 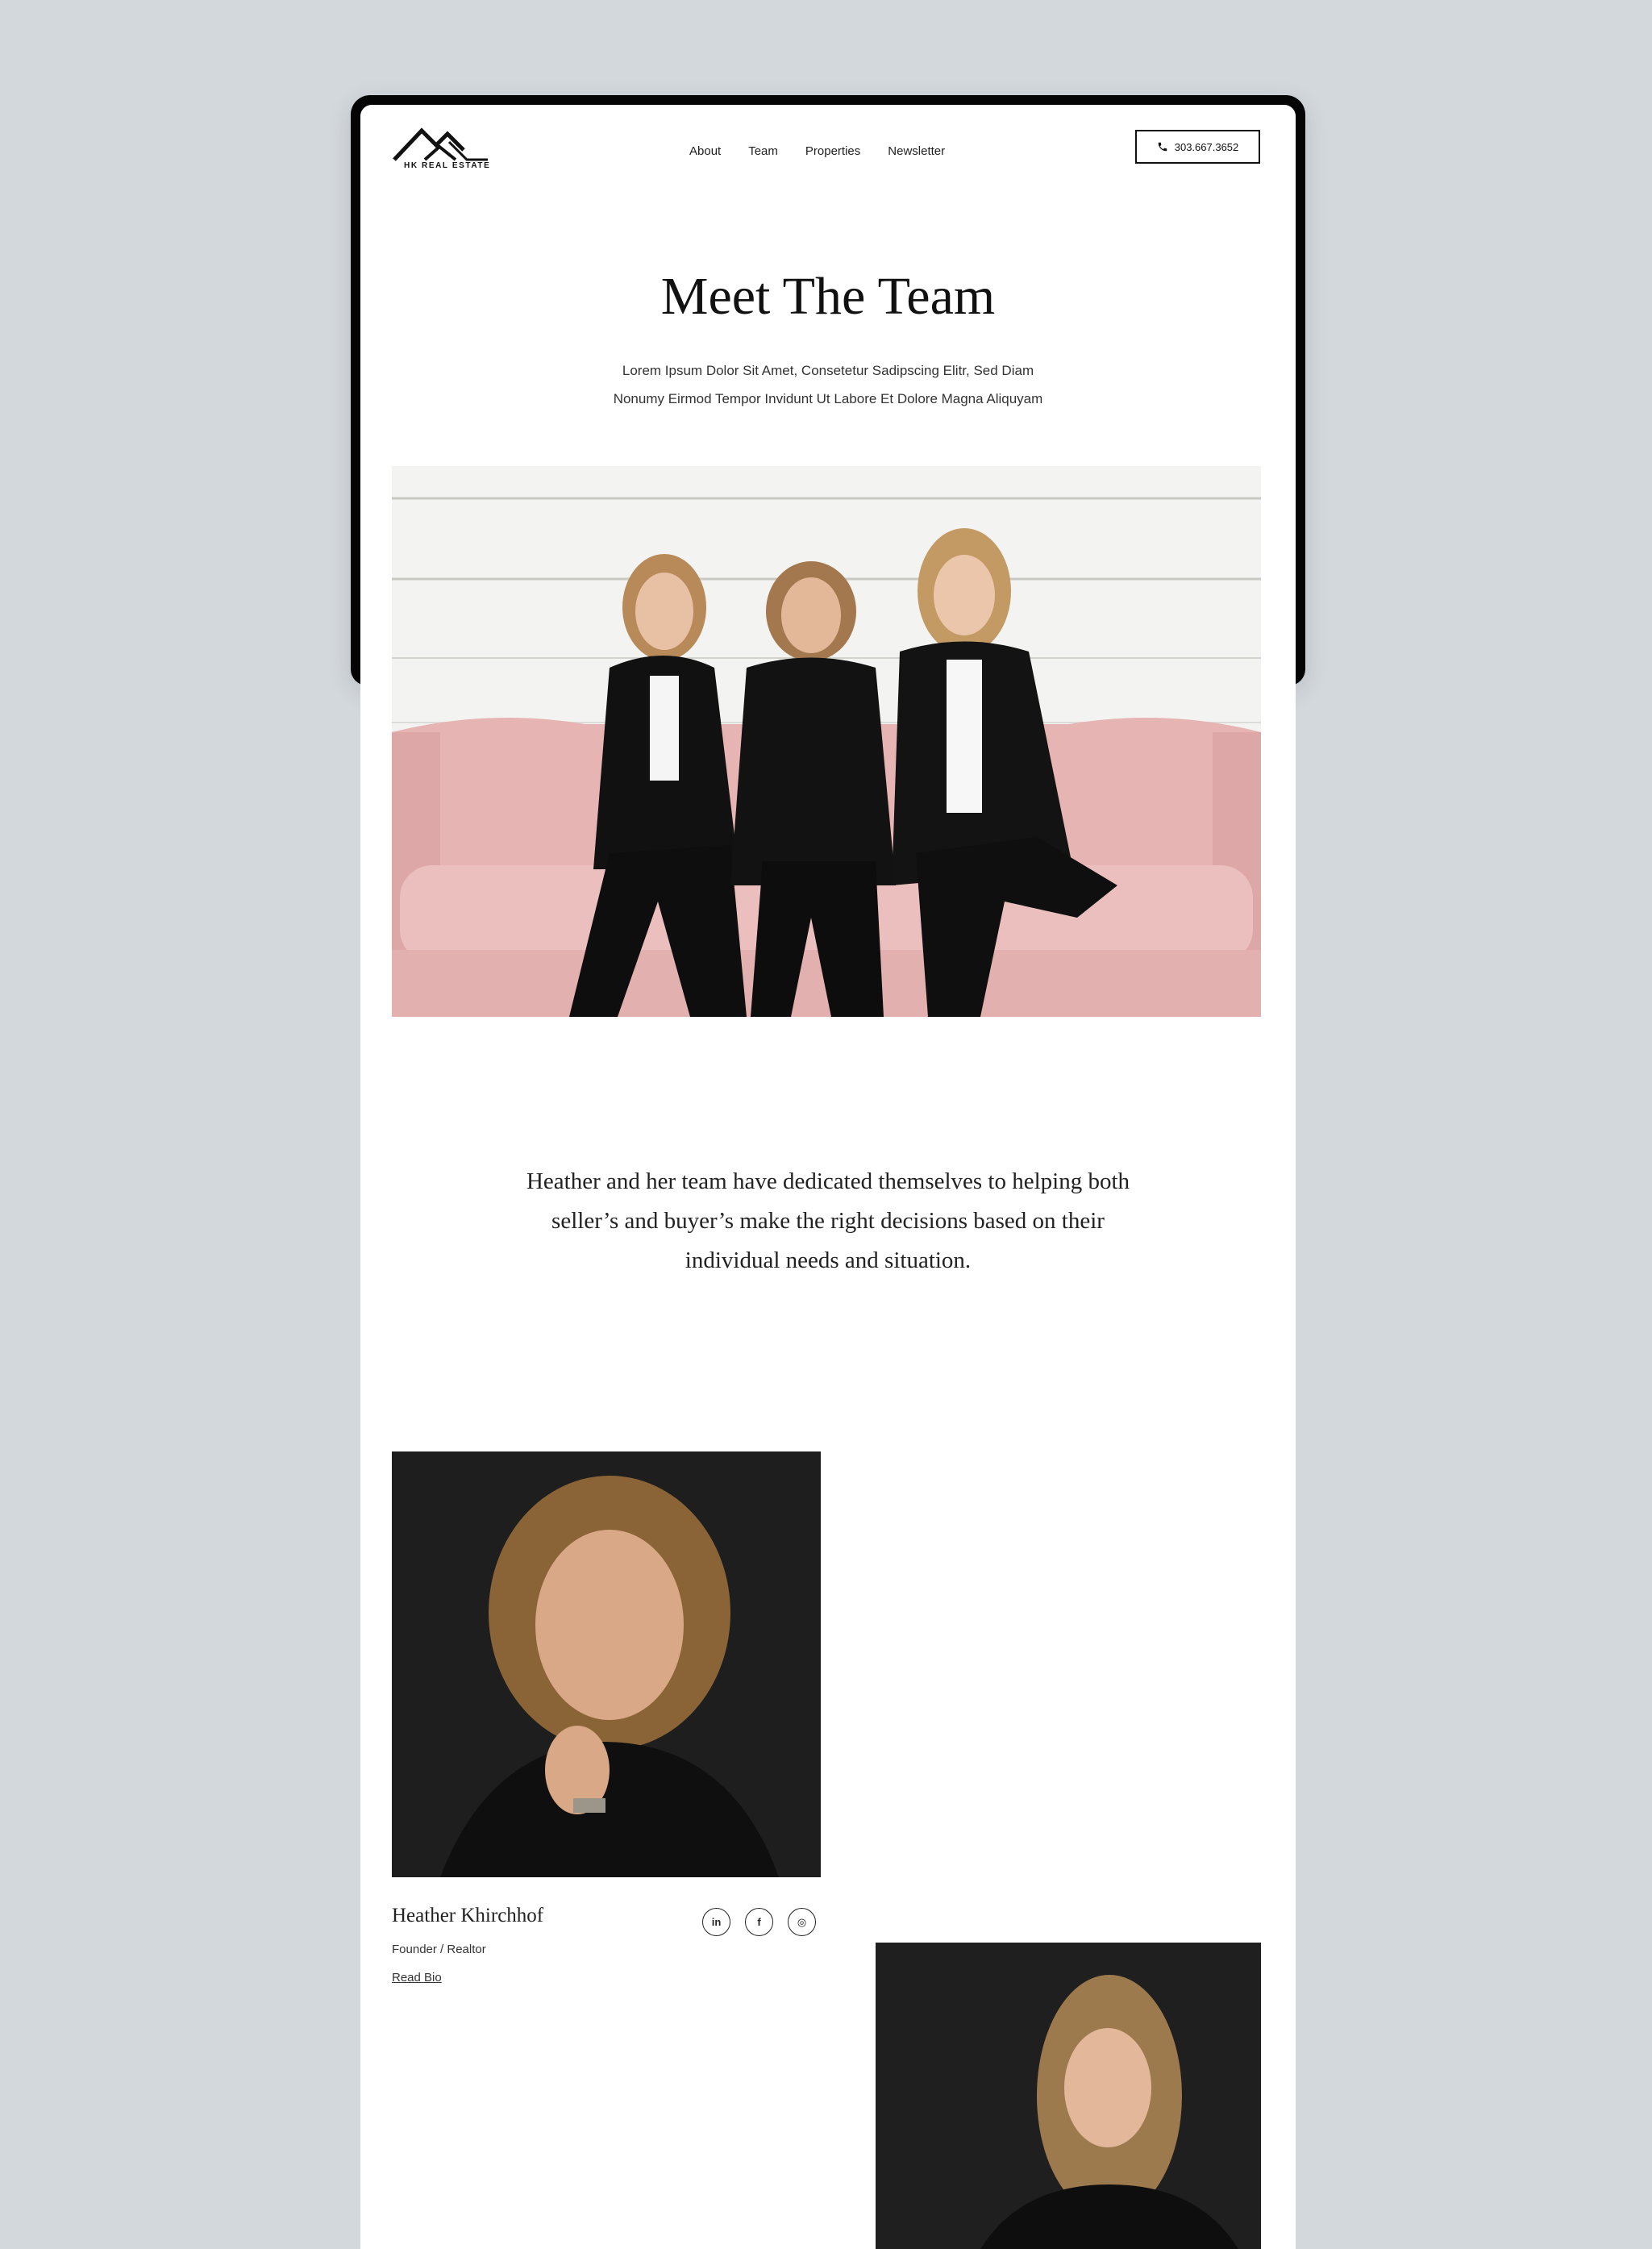 I want to click on logo-text: HK REAL ESTATE, so click(x=447, y=165).